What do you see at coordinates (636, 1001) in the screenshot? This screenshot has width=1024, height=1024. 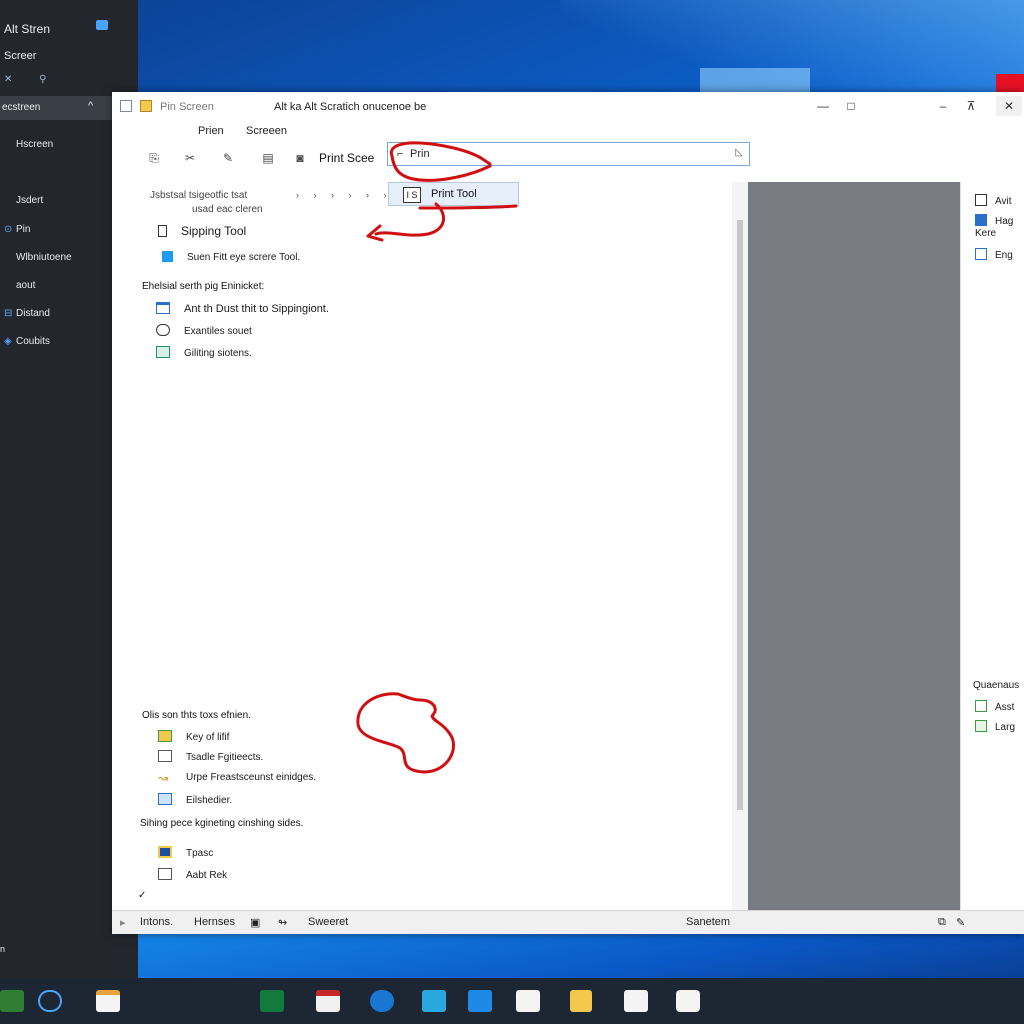 I see `settings-icon` at bounding box center [636, 1001].